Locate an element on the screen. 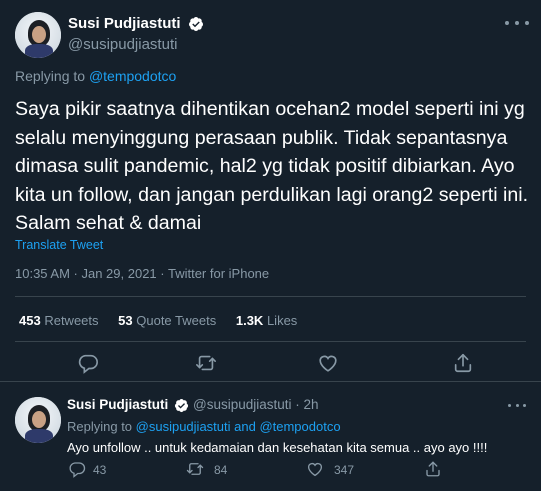 The image size is (541, 491). reply-share-button is located at coordinates (433, 469).